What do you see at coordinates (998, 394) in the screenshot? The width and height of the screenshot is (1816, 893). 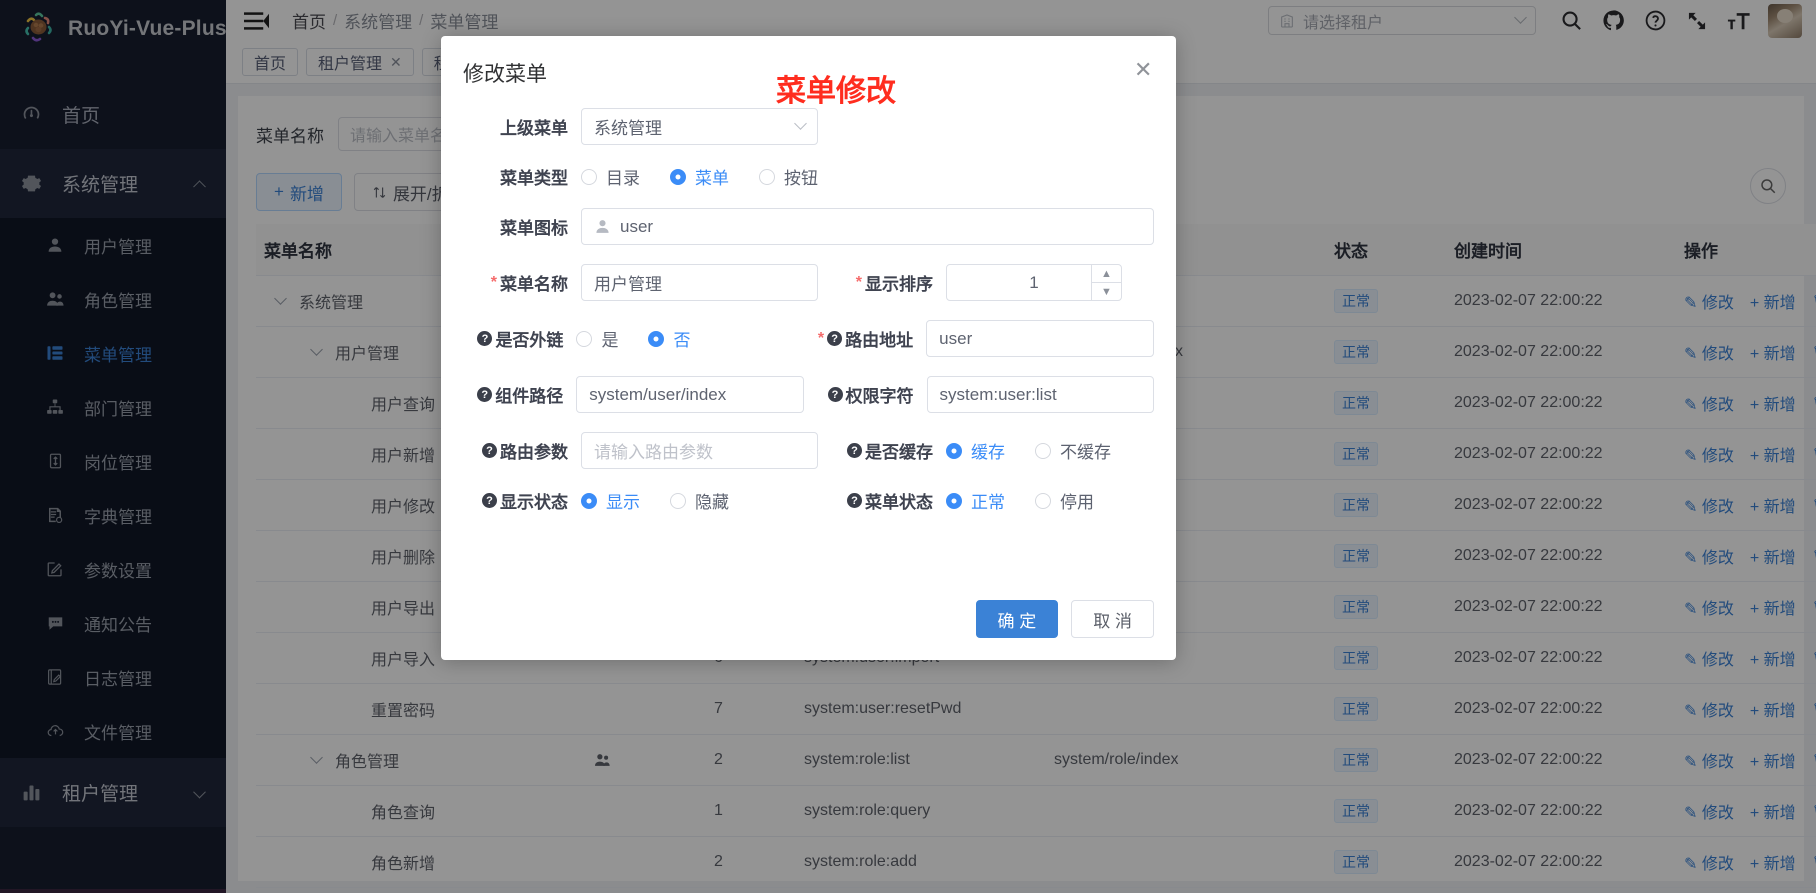 I see `perms-value: system:user:list` at bounding box center [998, 394].